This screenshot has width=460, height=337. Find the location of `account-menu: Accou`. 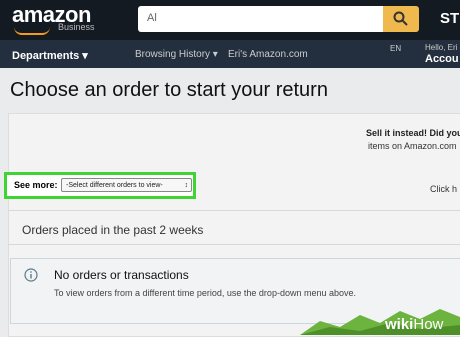

account-menu: Accou is located at coordinates (442, 59).